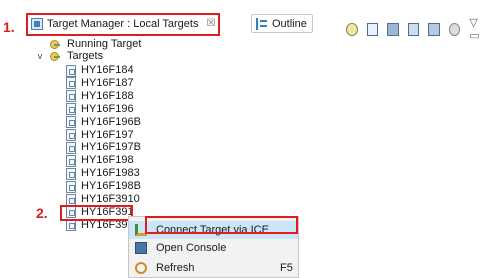 The height and width of the screenshot is (278, 482). What do you see at coordinates (141, 248) in the screenshot?
I see `console-icon` at bounding box center [141, 248].